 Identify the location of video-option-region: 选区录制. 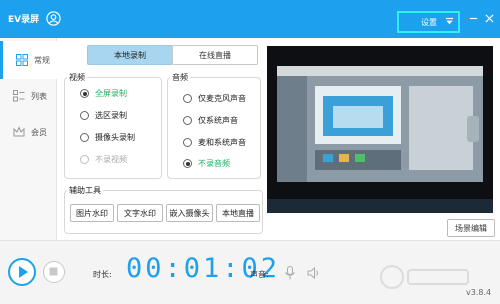
(103, 115).